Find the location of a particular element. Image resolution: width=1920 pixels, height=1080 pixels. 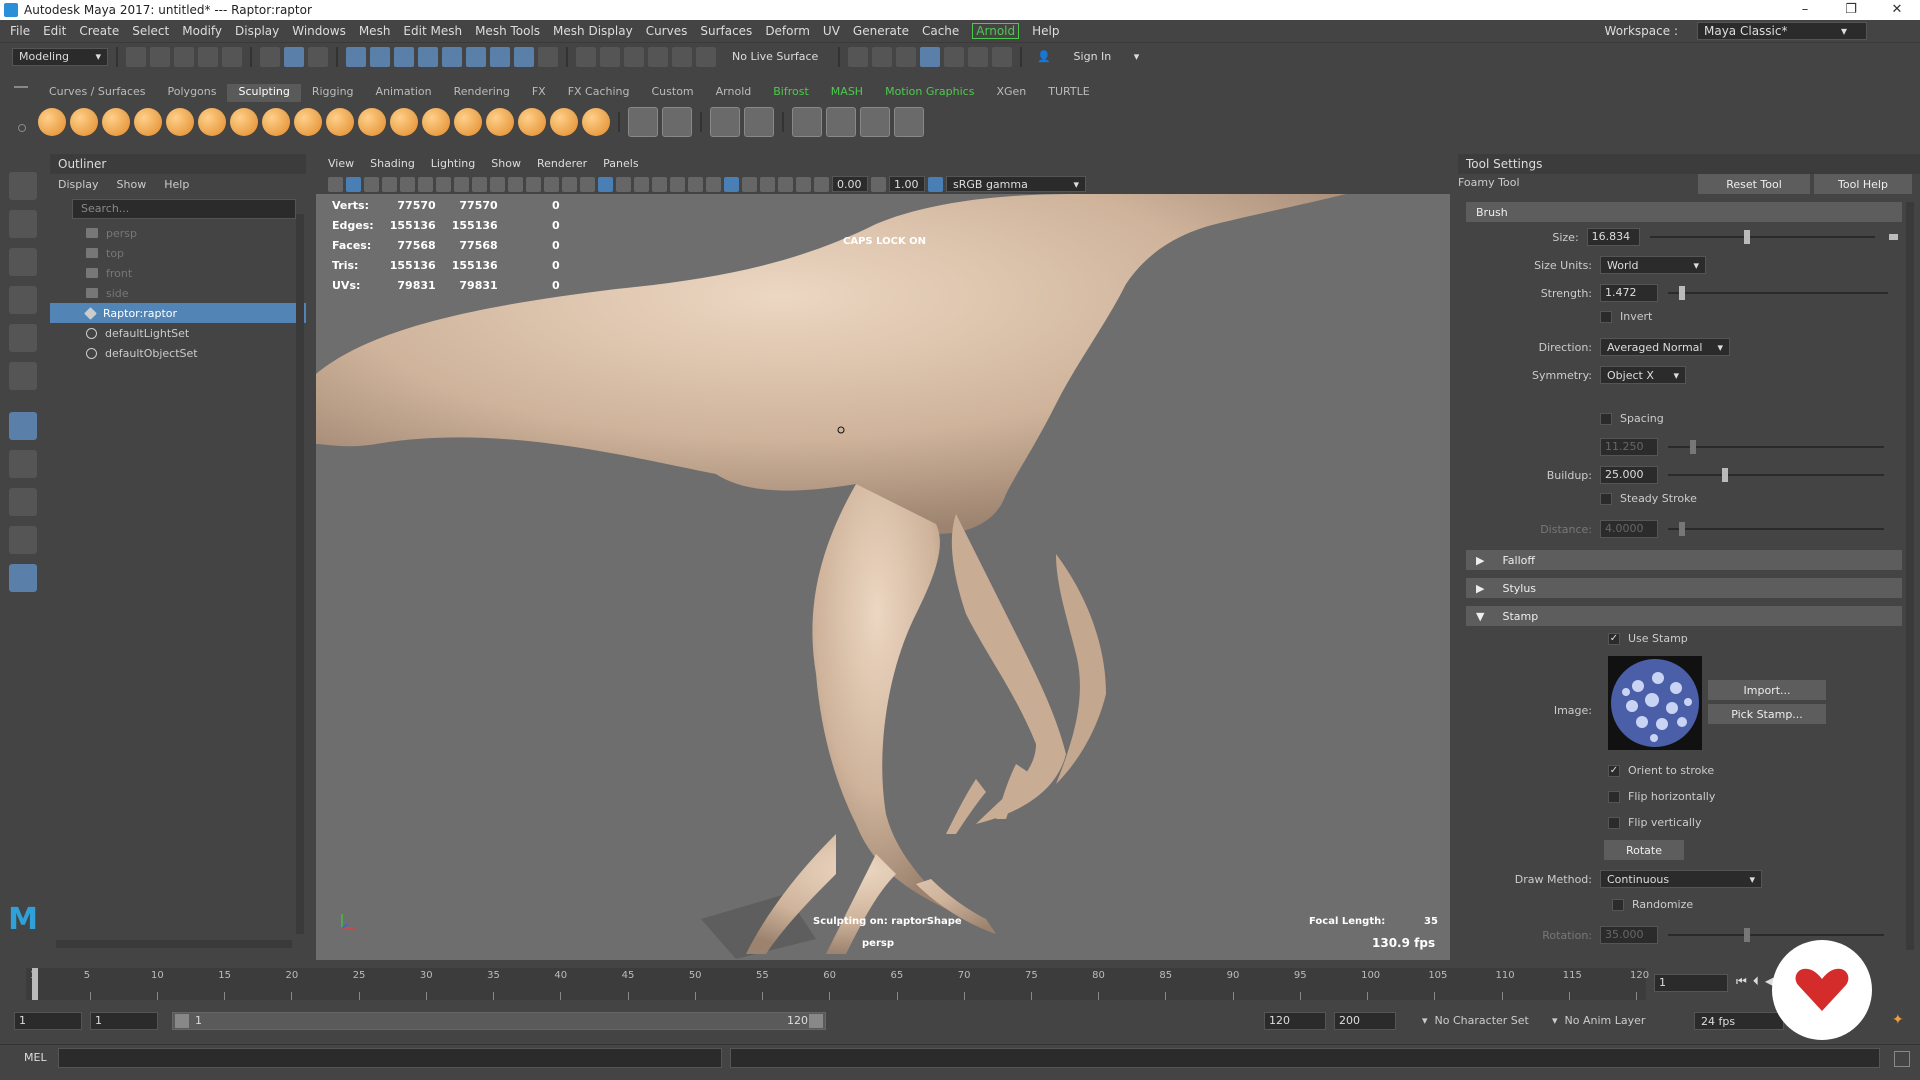

menu-uv: UV is located at coordinates (831, 31).